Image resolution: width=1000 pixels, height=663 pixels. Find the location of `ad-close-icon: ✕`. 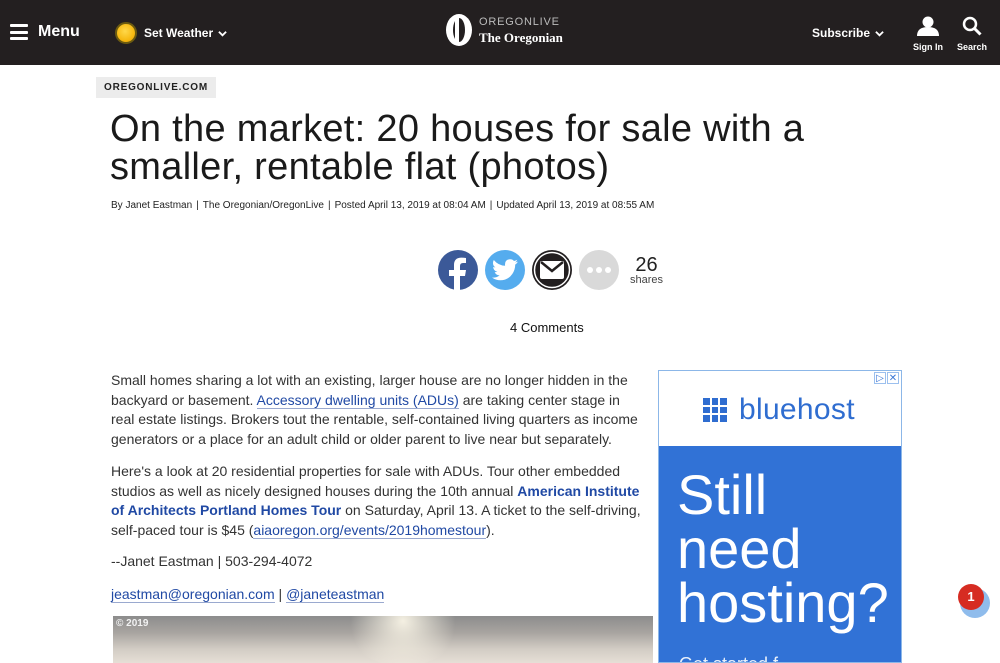

ad-close-icon: ✕ is located at coordinates (893, 378).